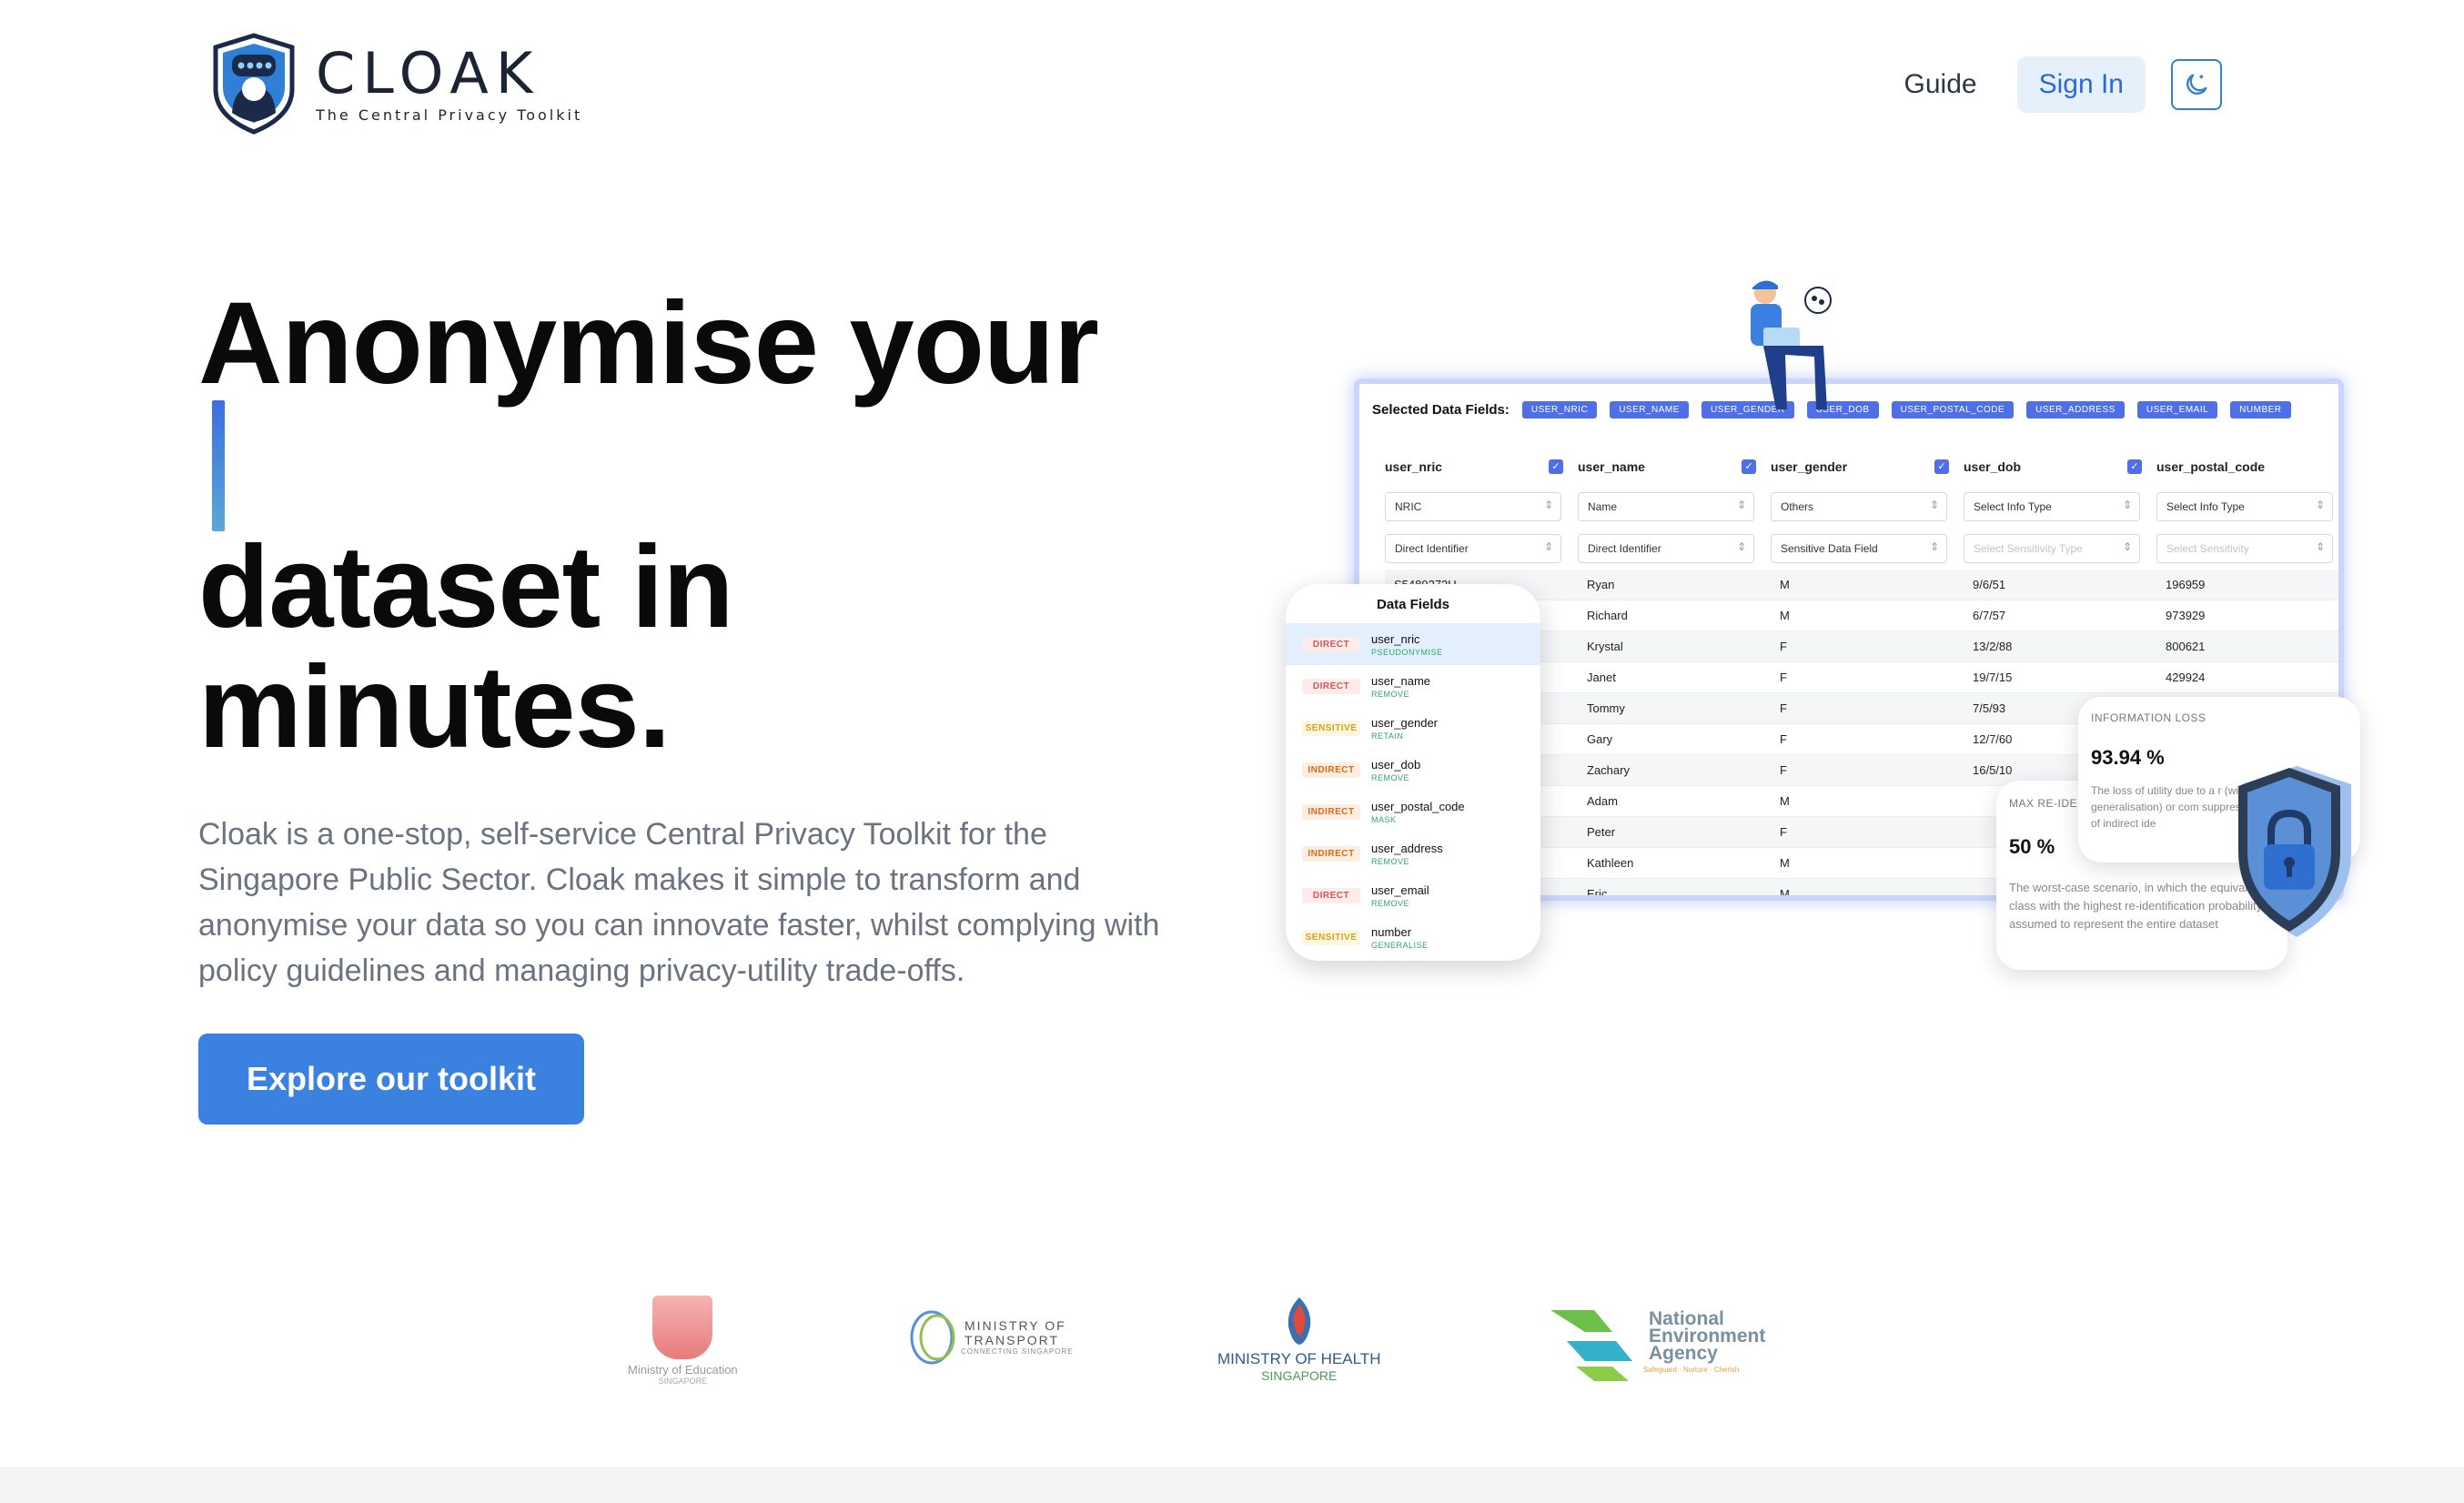  What do you see at coordinates (1413, 937) in the screenshot?
I see `data-field-item: SENSITIVE number GENERALISE` at bounding box center [1413, 937].